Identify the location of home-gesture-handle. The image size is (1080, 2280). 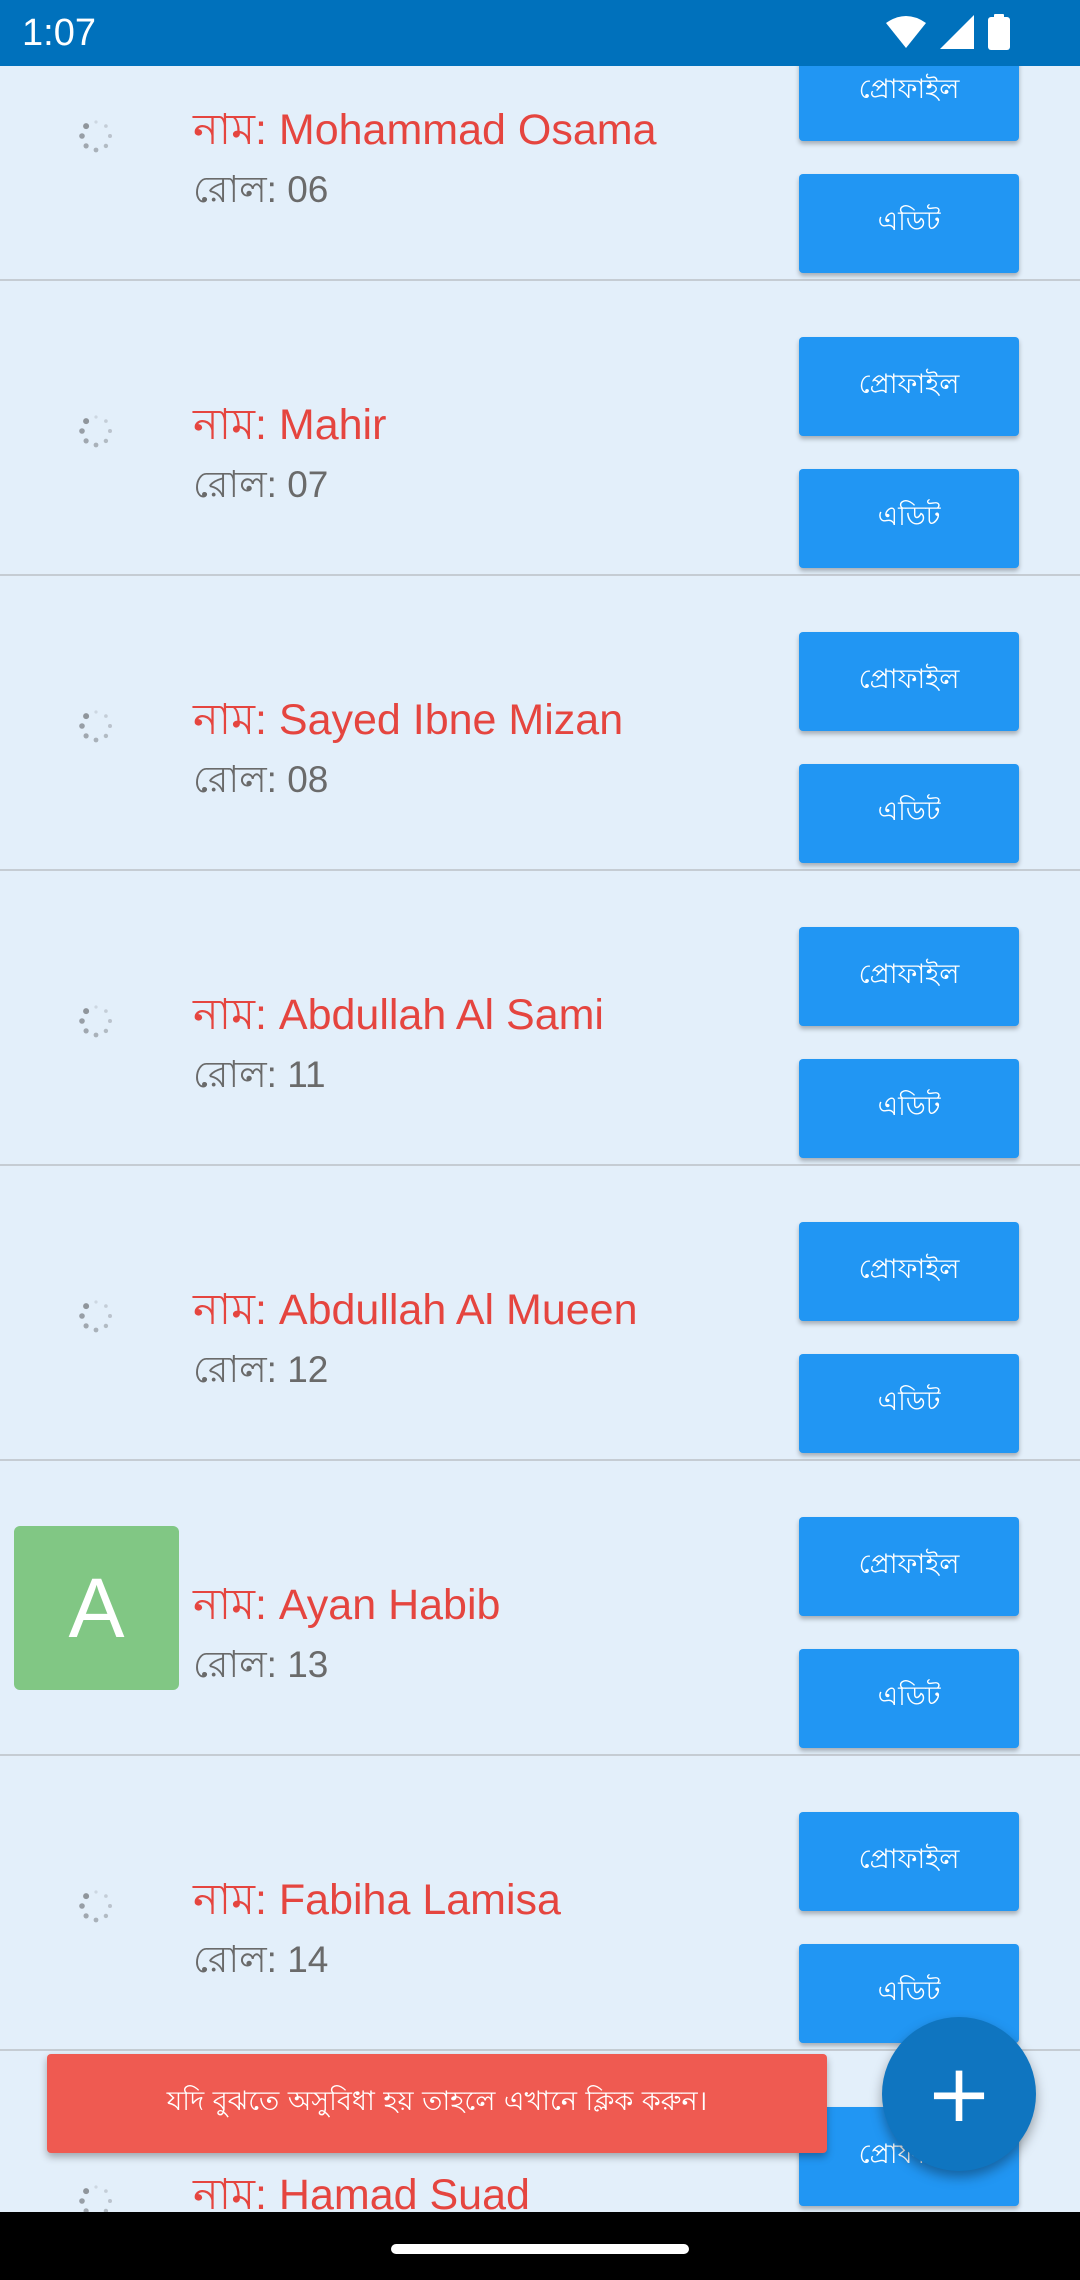
(540, 2249).